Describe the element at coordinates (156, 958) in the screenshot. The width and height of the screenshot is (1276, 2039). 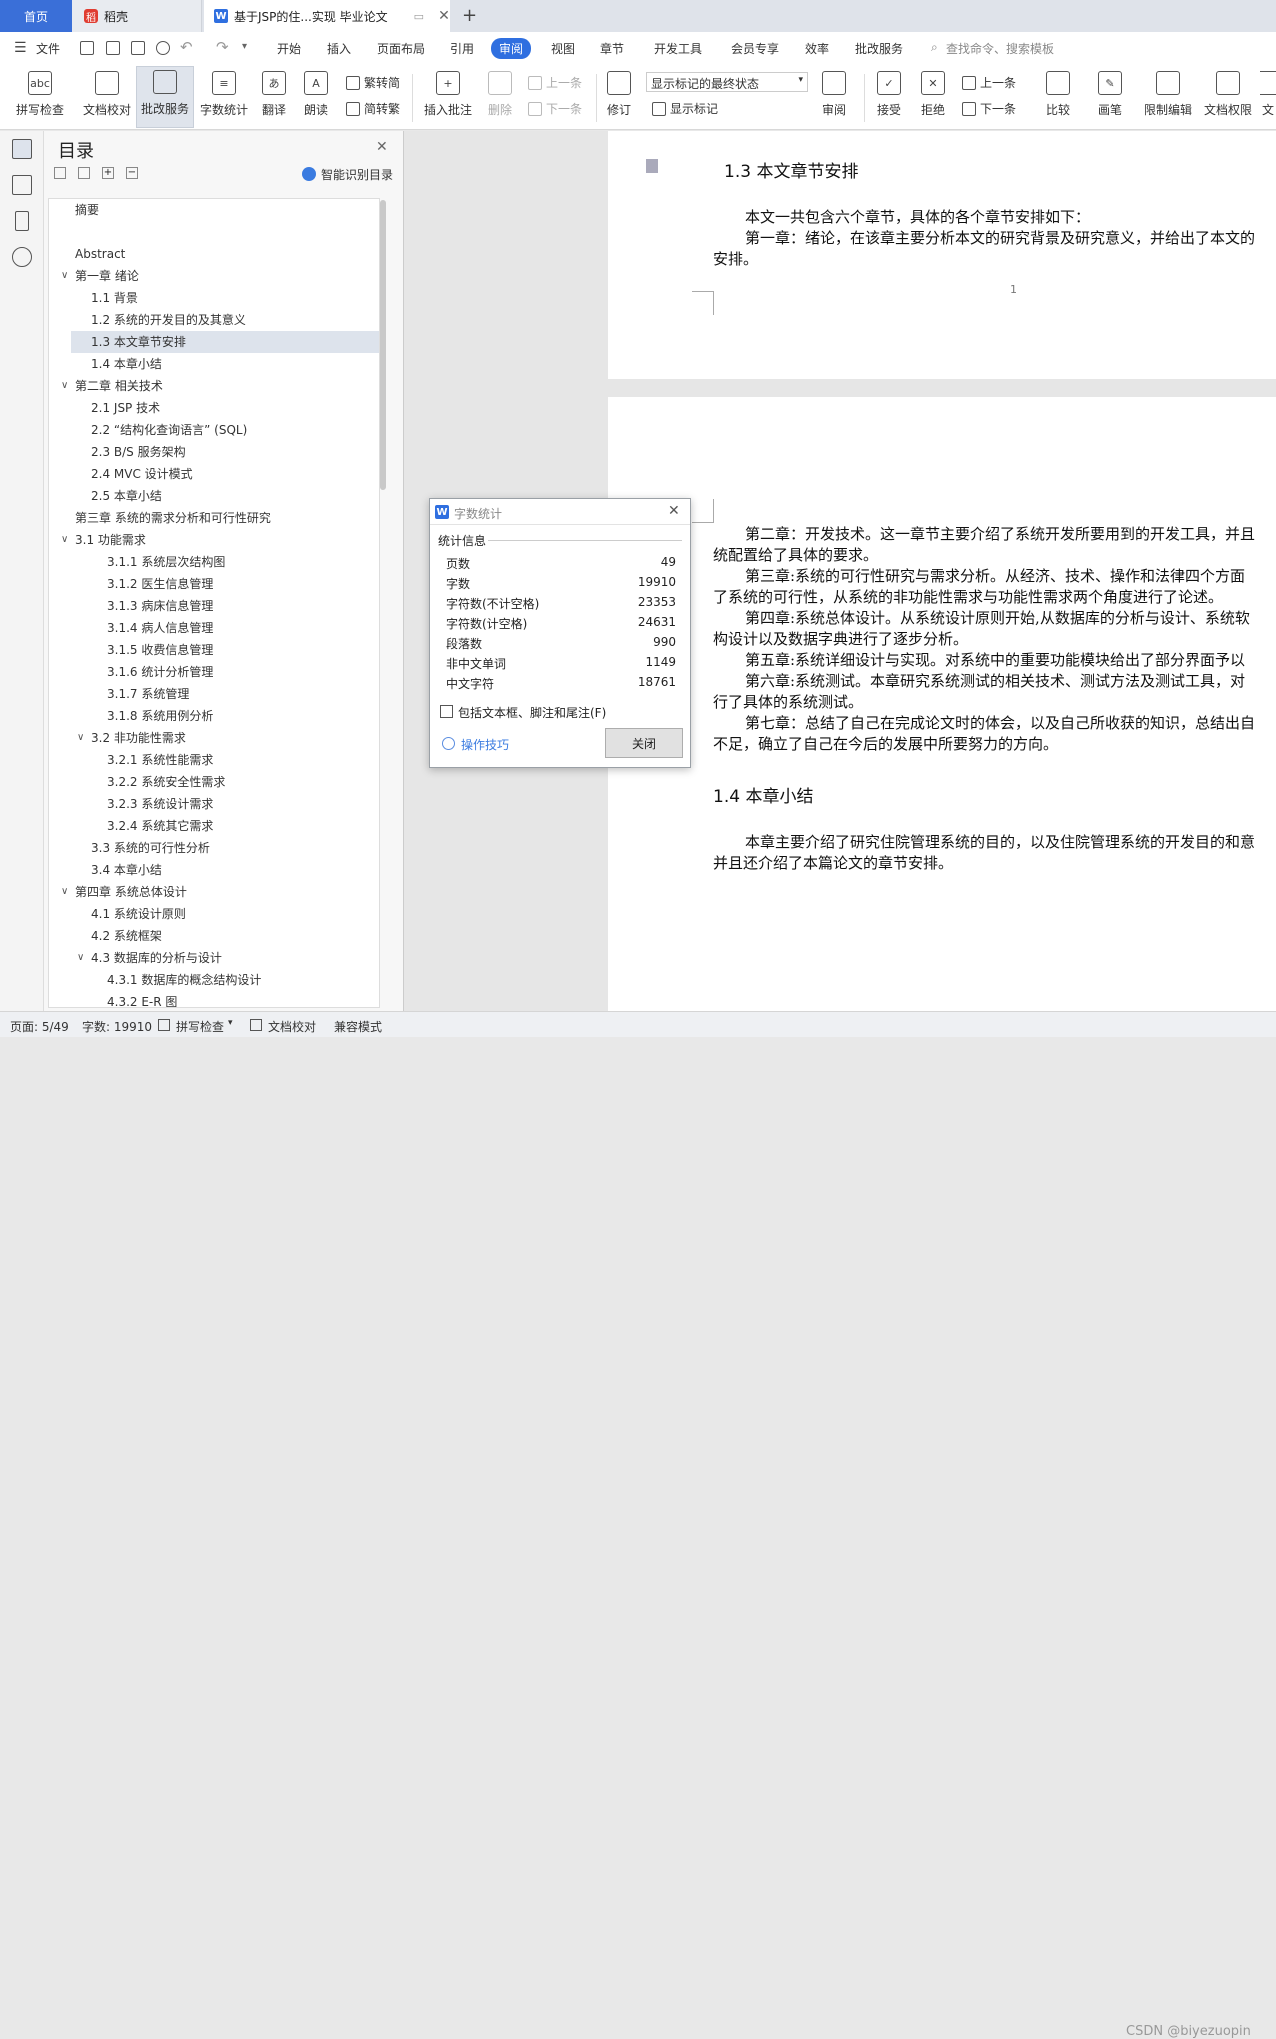
I see `toc-item: 4.3 数据库的分析与设计` at that location.